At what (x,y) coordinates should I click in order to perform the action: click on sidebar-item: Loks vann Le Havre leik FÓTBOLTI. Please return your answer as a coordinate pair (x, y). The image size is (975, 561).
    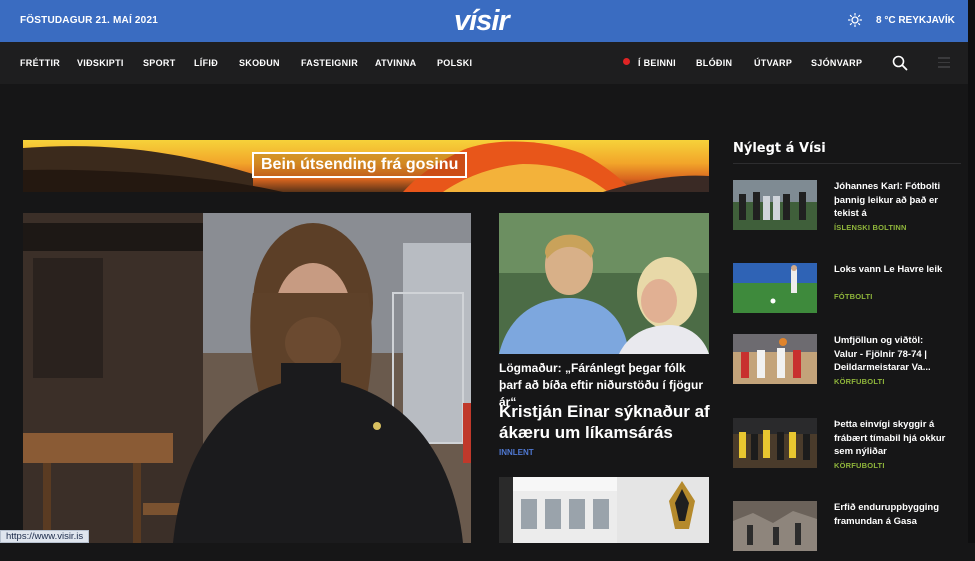
    Looking at the image, I should click on (848, 293).